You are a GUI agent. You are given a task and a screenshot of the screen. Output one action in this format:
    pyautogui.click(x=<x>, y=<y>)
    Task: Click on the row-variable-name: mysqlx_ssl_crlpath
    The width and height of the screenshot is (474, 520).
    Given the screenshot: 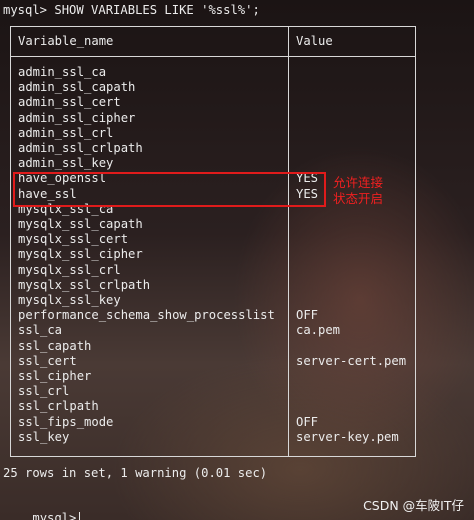 What is the action you would take?
    pyautogui.click(x=84, y=285)
    